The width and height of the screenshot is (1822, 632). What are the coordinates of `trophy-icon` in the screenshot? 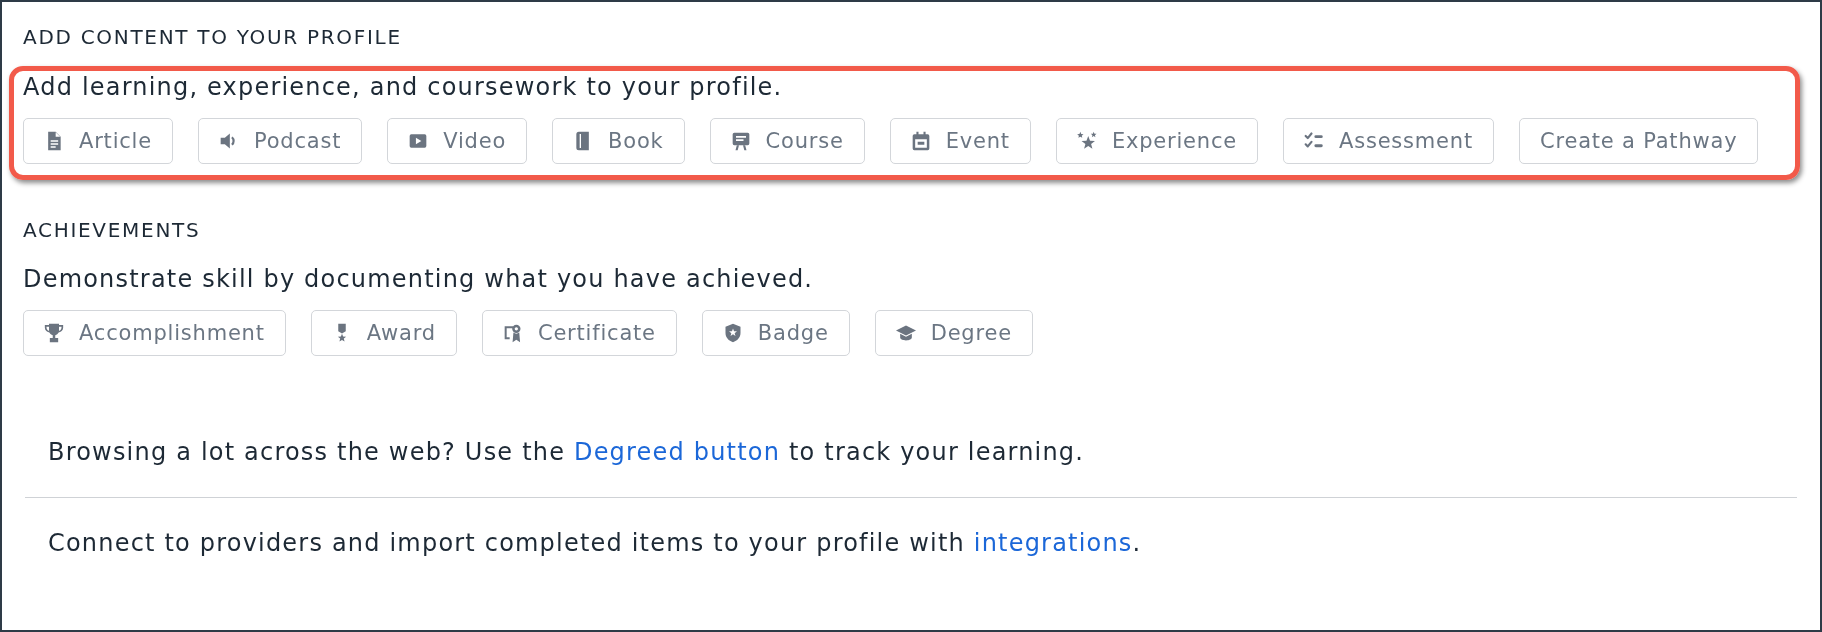 It's located at (54, 333).